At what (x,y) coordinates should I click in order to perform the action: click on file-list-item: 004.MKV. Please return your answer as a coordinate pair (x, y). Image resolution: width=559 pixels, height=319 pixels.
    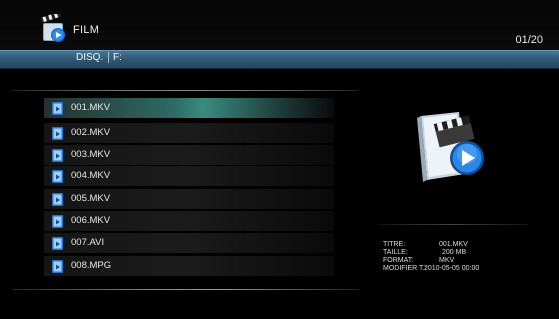
    Looking at the image, I should click on (189, 176).